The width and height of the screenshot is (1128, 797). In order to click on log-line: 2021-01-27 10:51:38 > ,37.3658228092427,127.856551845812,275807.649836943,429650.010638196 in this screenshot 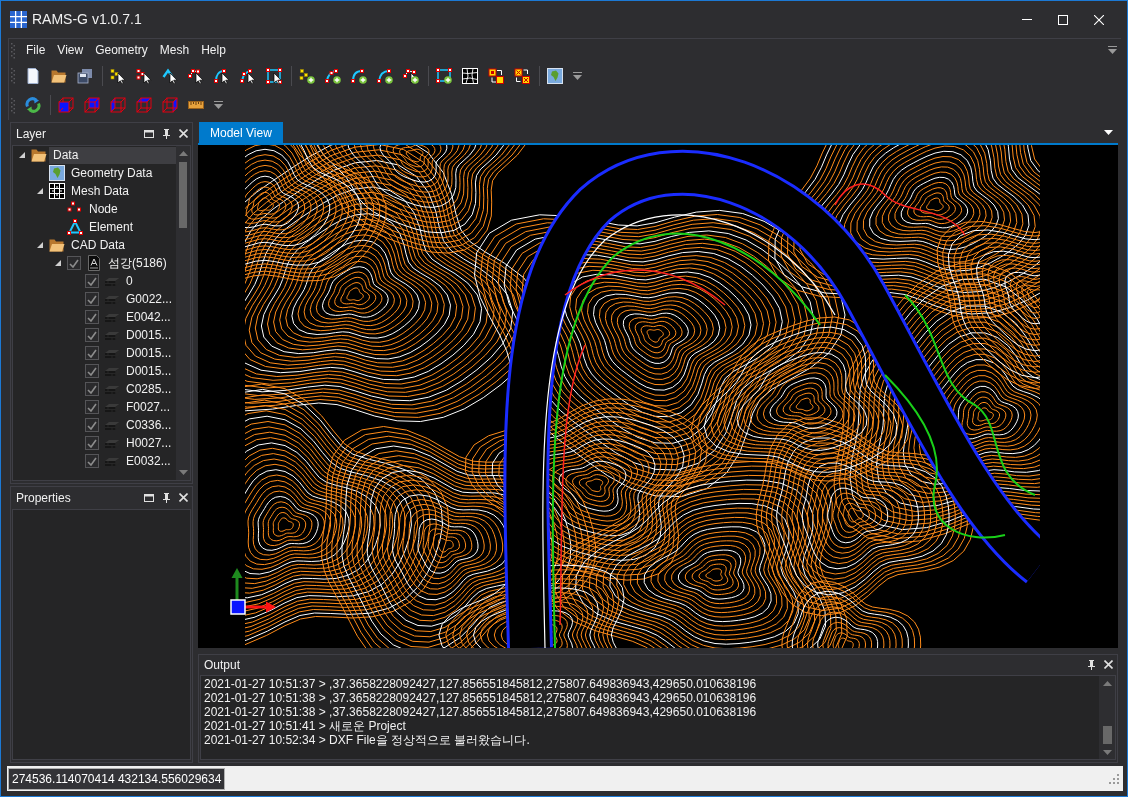, I will do `click(480, 712)`.